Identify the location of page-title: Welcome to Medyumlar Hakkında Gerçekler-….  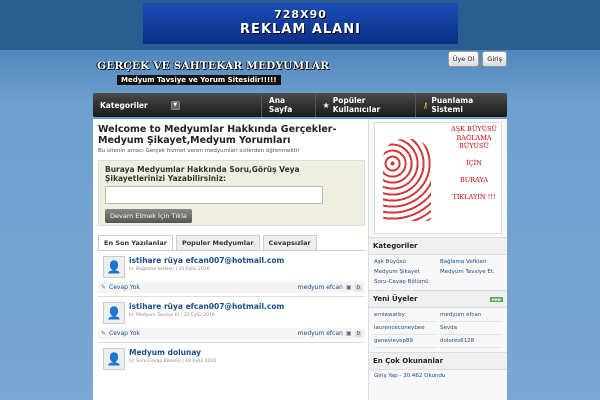
(217, 135).